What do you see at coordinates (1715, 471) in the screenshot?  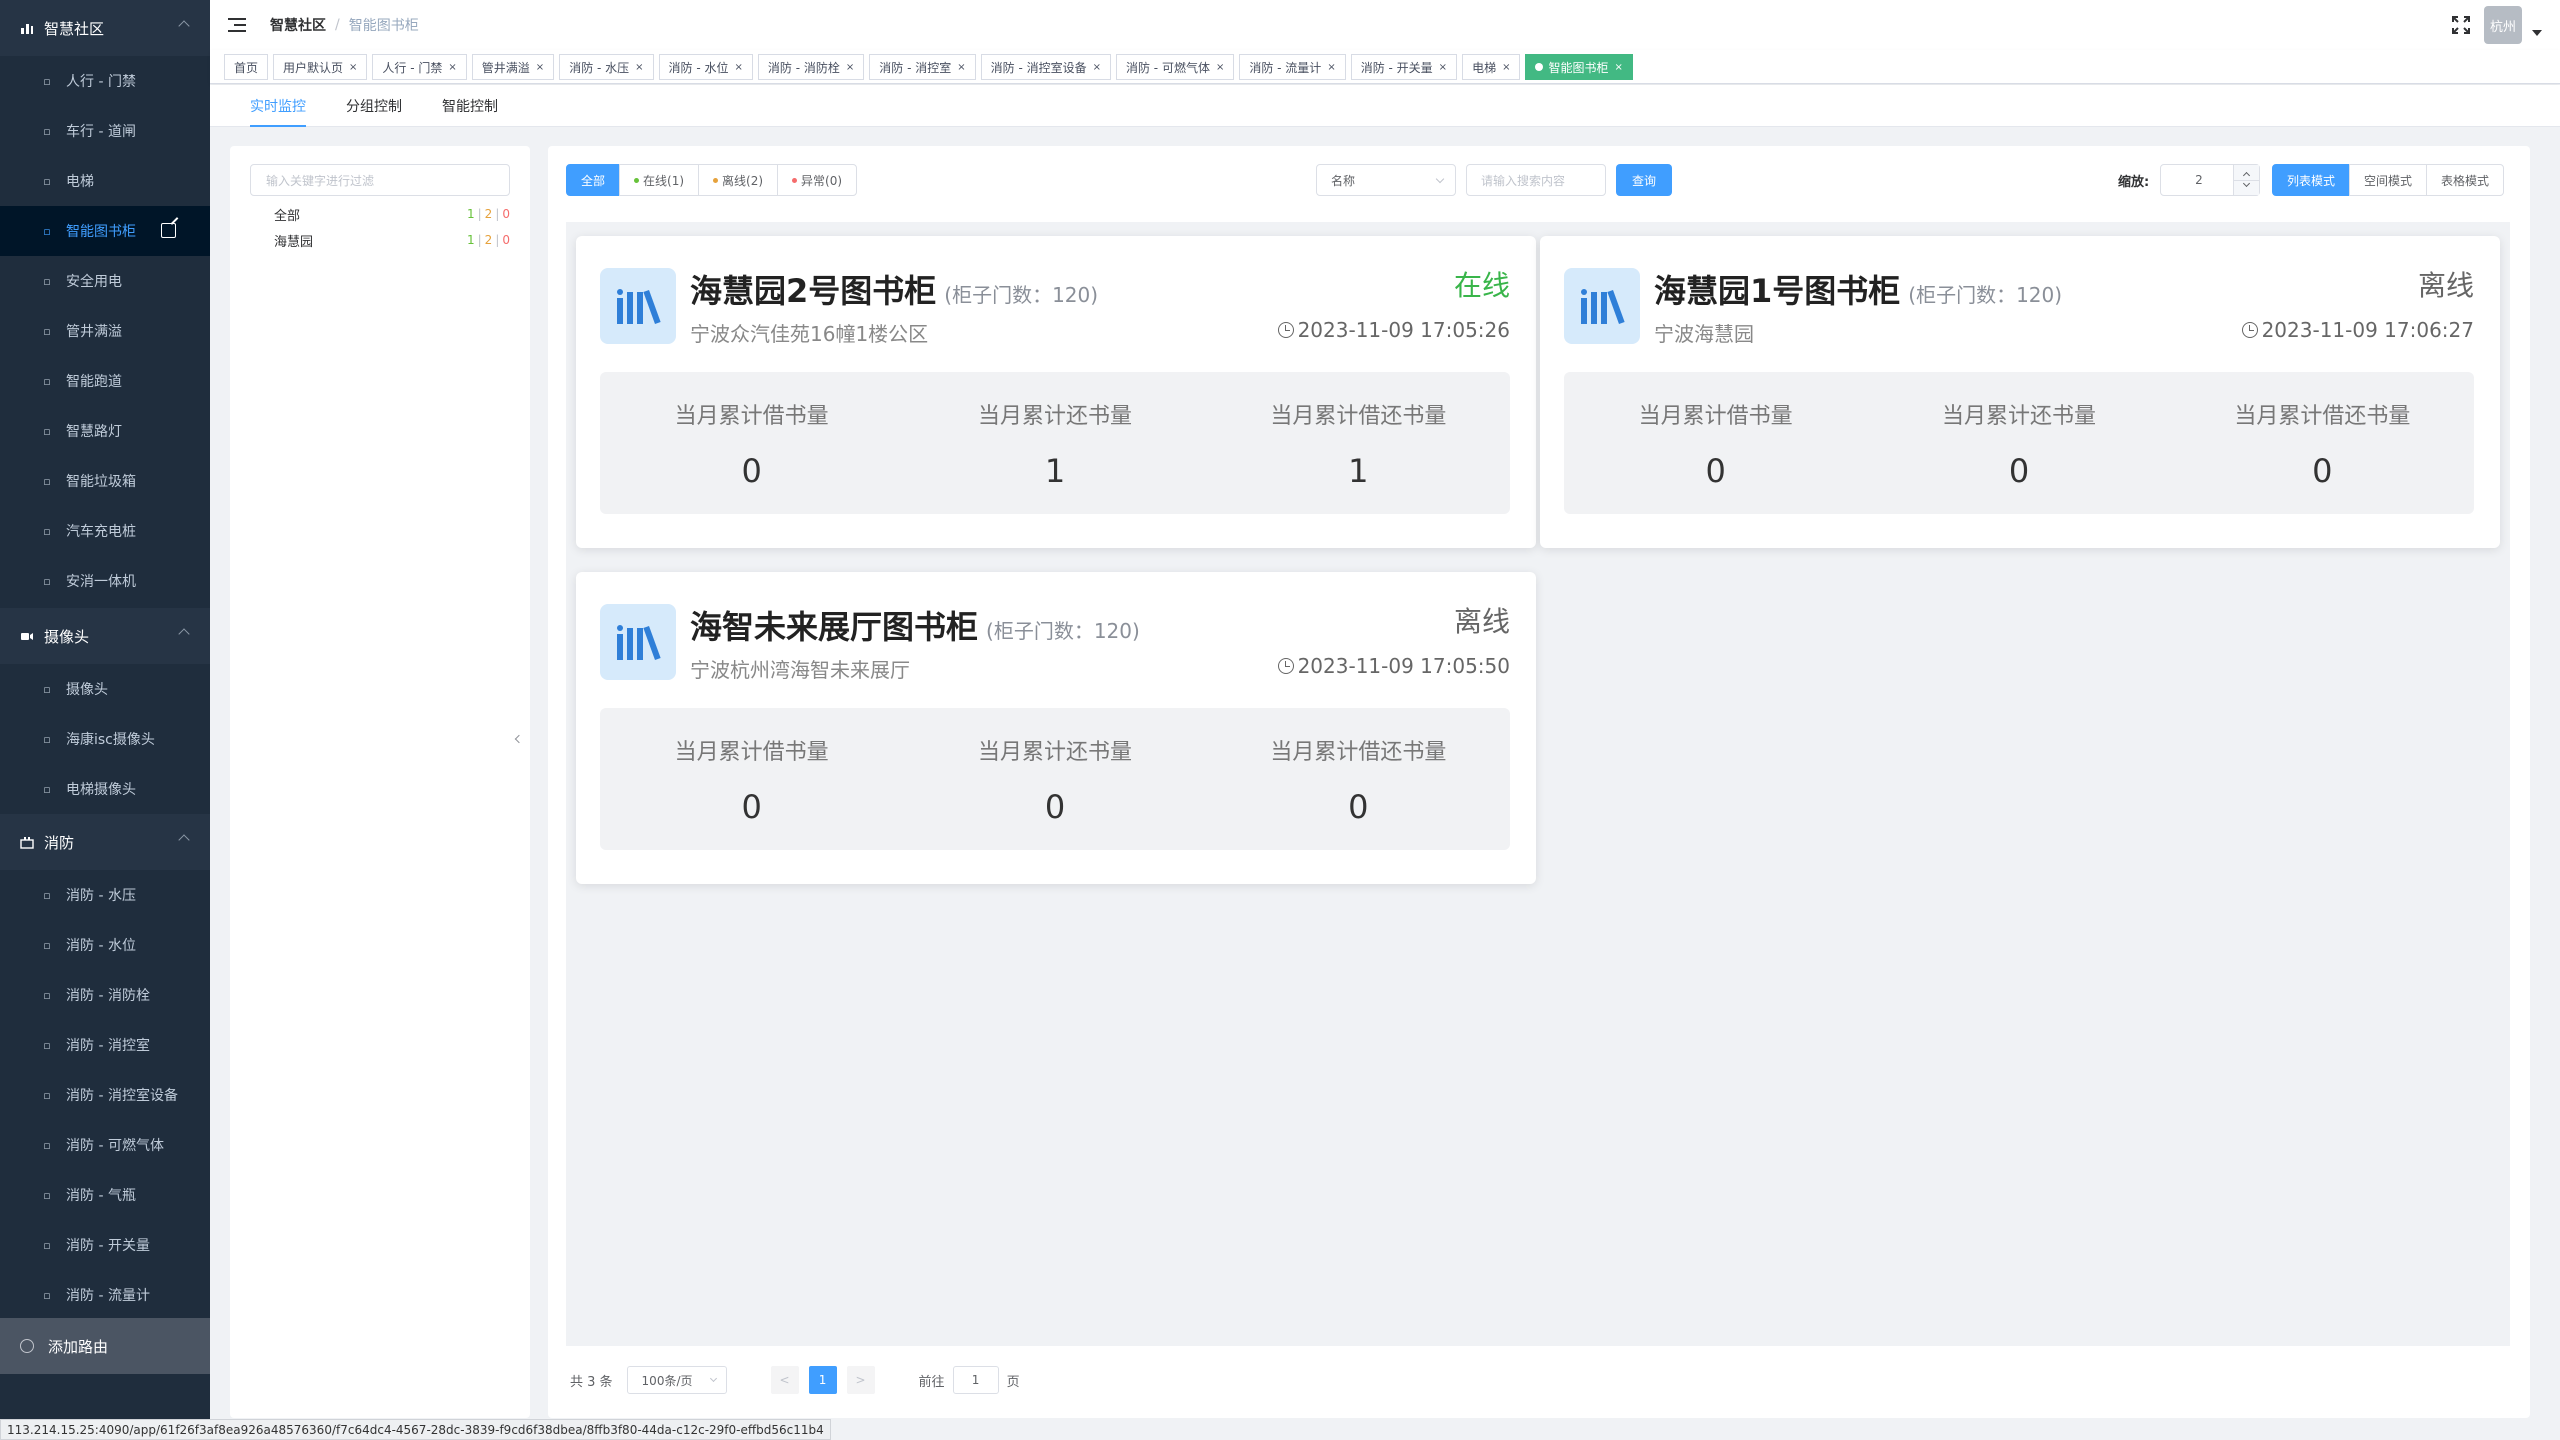 I see `stat-value: 0` at bounding box center [1715, 471].